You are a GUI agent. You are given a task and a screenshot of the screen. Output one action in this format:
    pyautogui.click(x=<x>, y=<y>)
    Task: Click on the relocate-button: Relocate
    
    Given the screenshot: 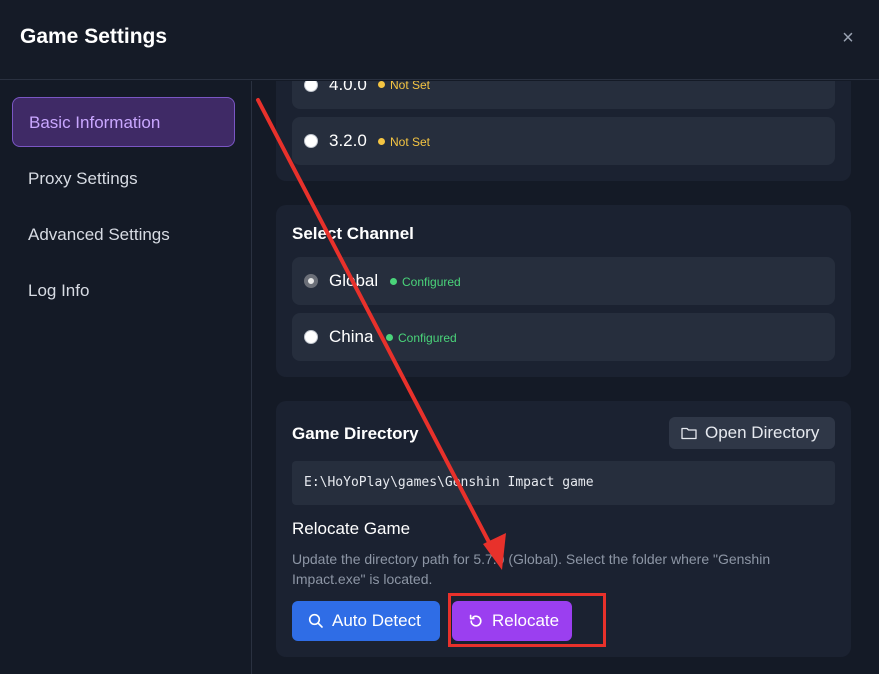 What is the action you would take?
    pyautogui.click(x=512, y=621)
    